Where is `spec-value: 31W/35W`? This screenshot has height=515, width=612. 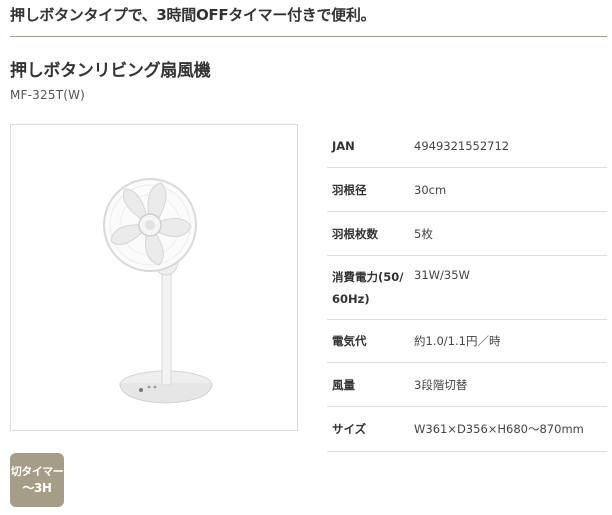 spec-value: 31W/35W is located at coordinates (442, 275).